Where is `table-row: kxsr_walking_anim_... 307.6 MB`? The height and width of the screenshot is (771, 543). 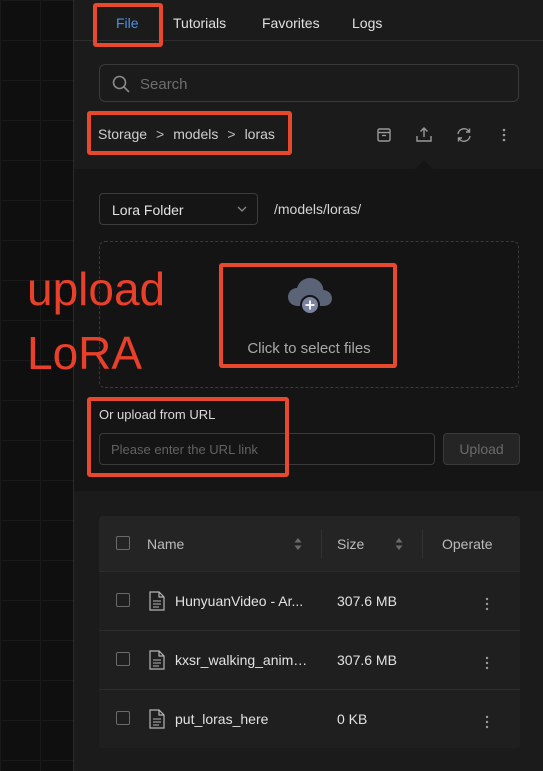
table-row: kxsr_walking_anim_... 307.6 MB is located at coordinates (309, 660).